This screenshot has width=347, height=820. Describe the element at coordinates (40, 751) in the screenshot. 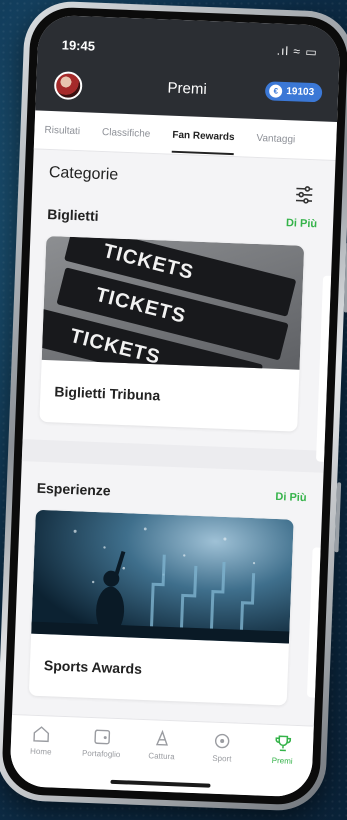

I see `nav-label-home: Home` at that location.